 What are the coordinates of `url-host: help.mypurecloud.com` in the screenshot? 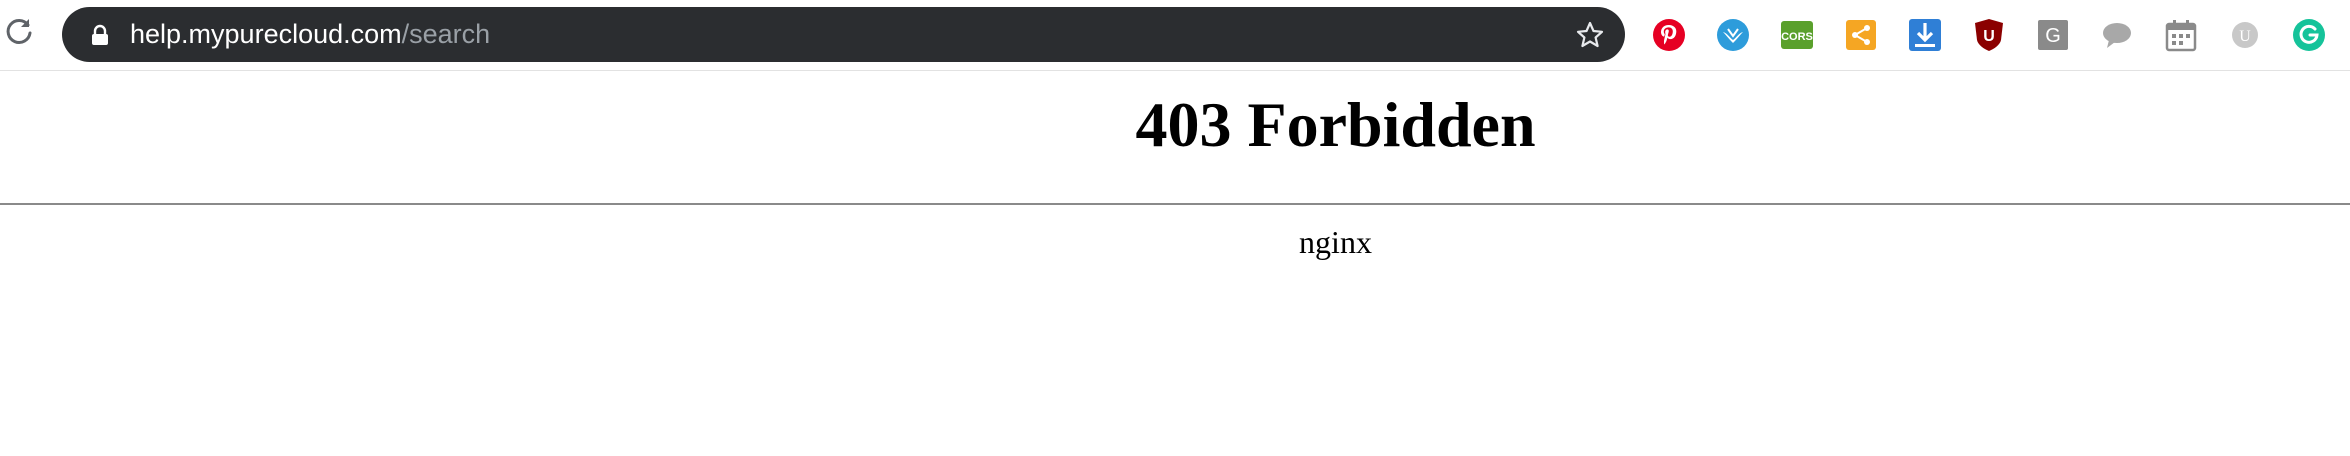 It's located at (266, 34).